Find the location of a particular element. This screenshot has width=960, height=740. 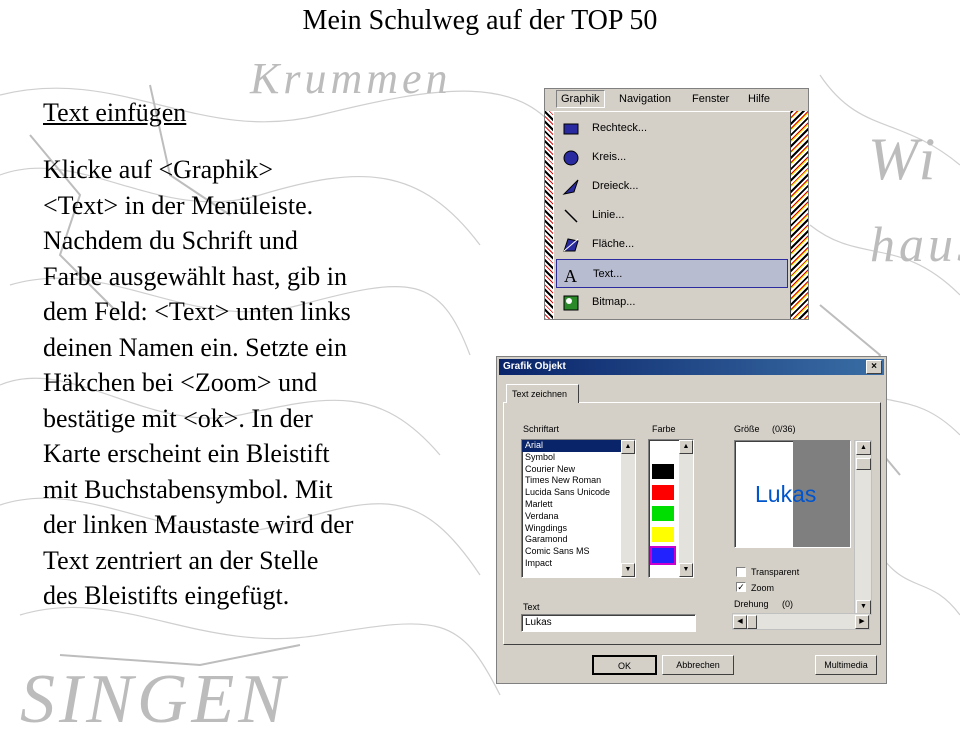

map-label: Krummen is located at coordinates (351, 78).